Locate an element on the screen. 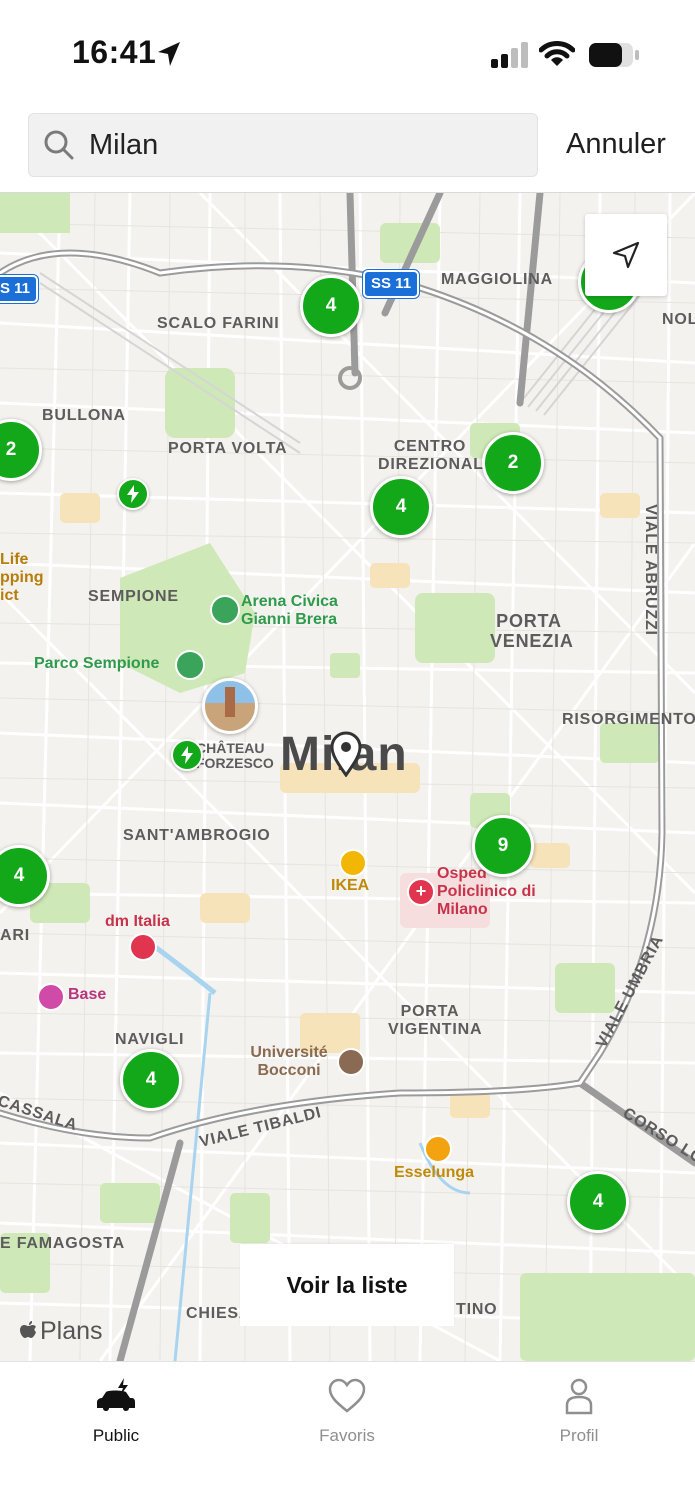 The height and width of the screenshot is (1505, 695). maps-attribution: Plans is located at coordinates (60, 1331).